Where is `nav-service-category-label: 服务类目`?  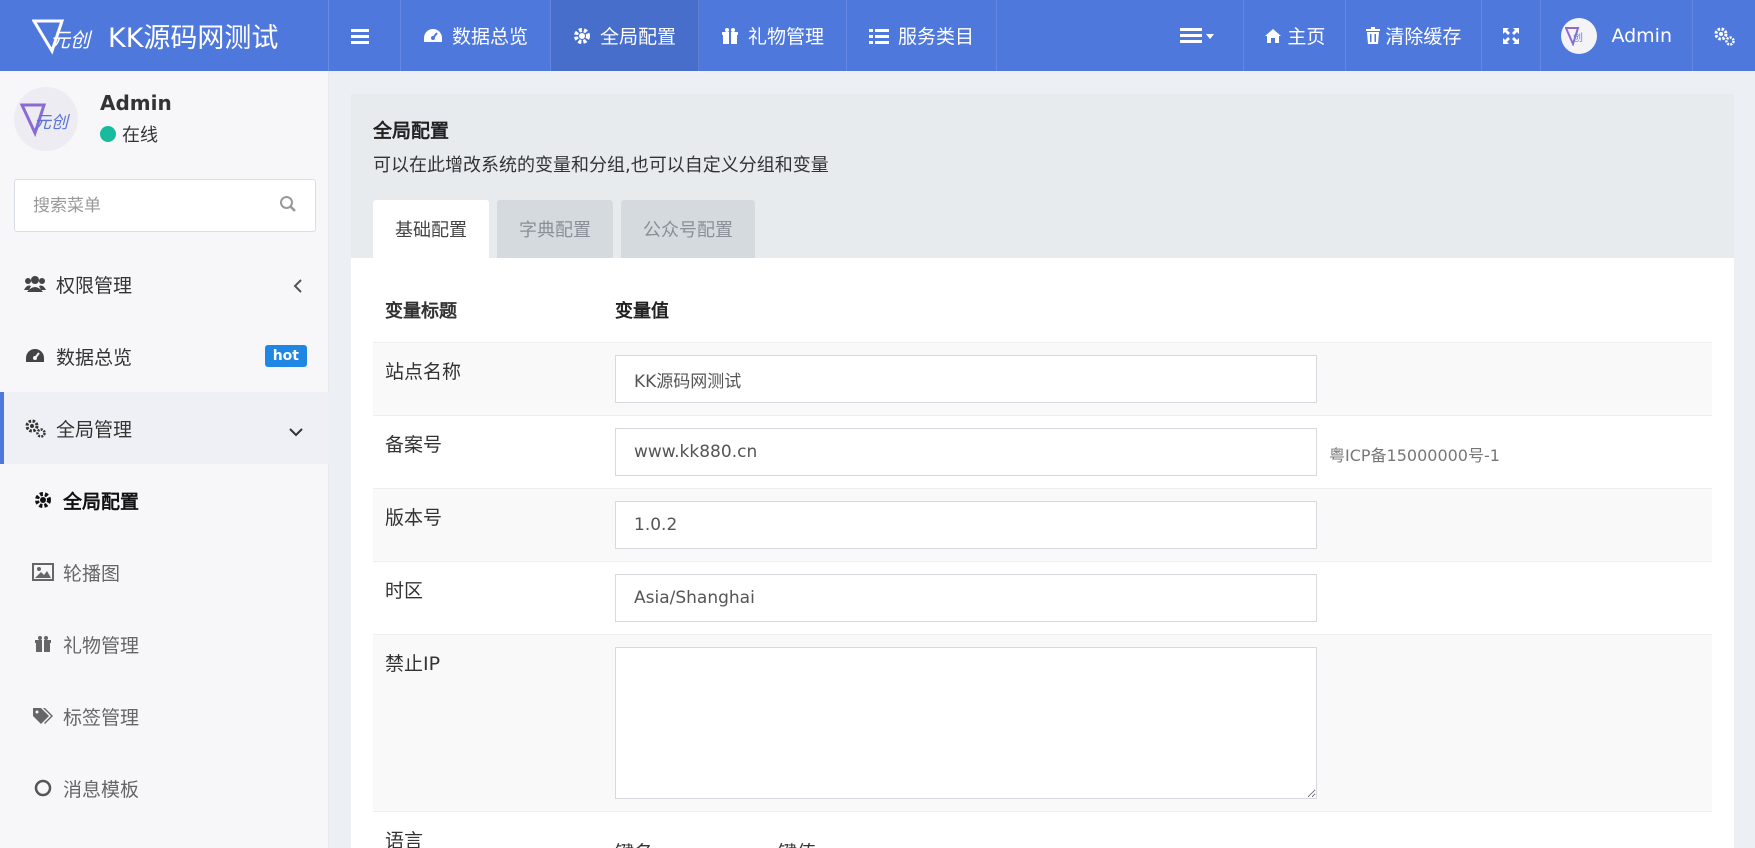 nav-service-category-label: 服务类目 is located at coordinates (936, 37).